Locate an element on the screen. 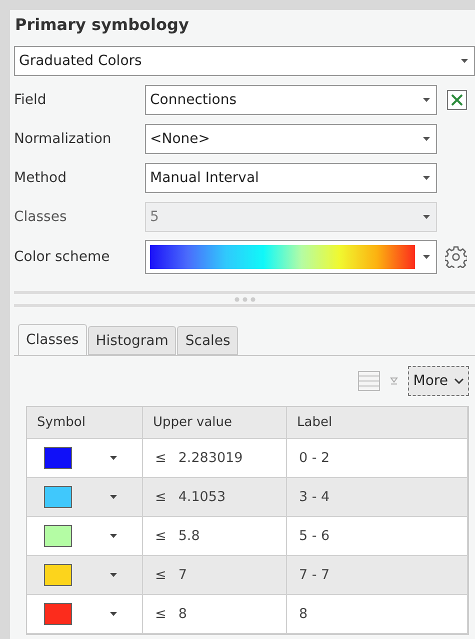  class-label-text: 8 is located at coordinates (303, 614).